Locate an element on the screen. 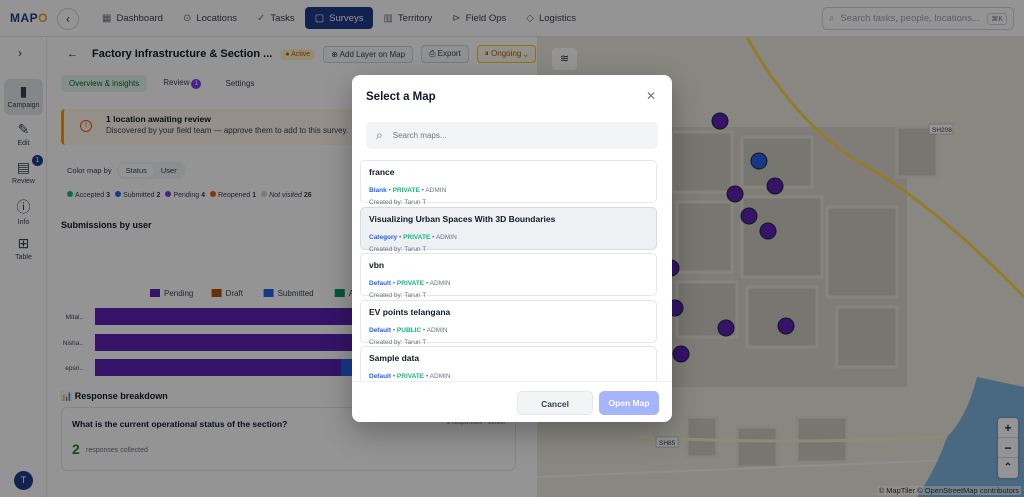 The width and height of the screenshot is (1024, 497). map-name: france is located at coordinates (382, 172).